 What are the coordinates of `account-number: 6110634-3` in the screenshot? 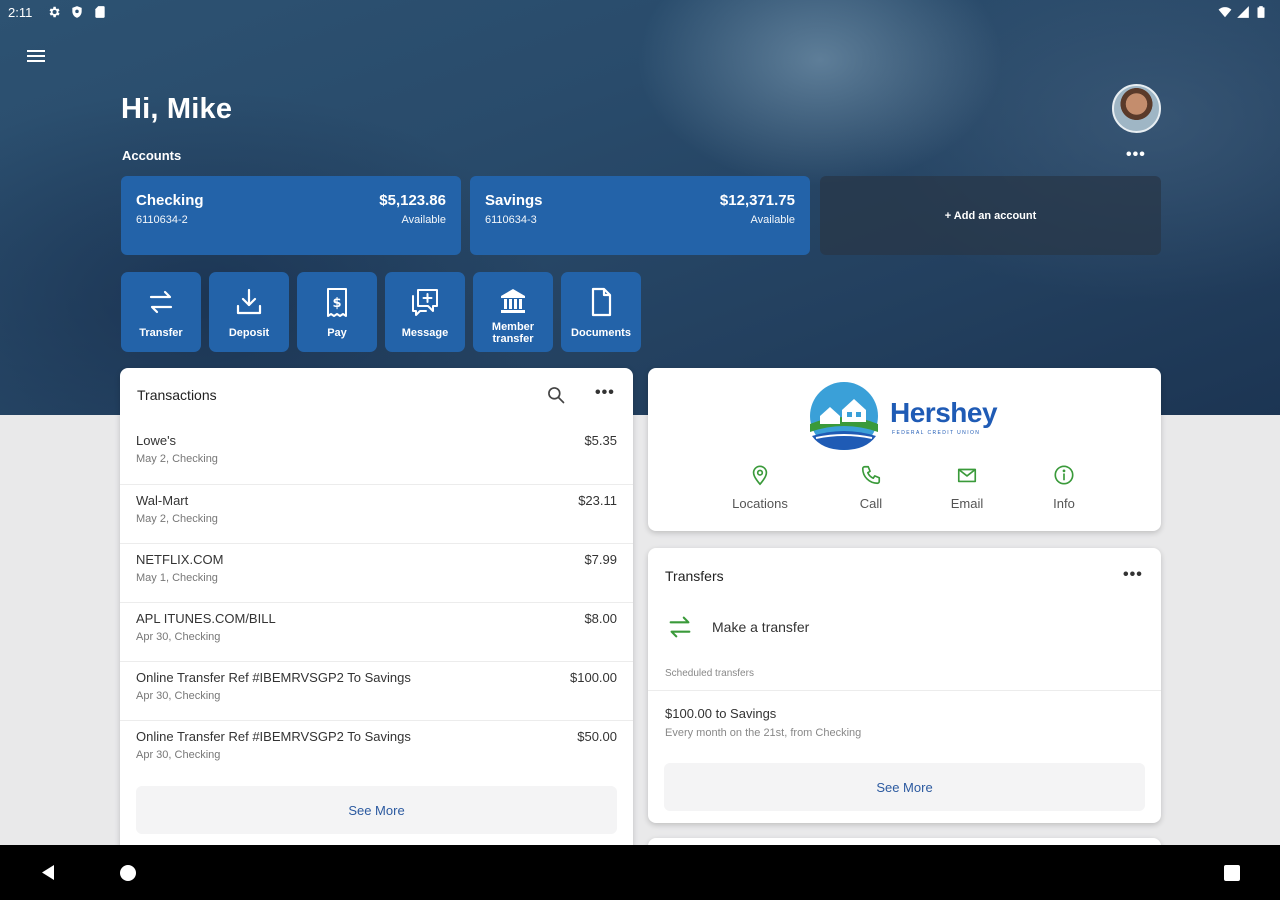 It's located at (511, 220).